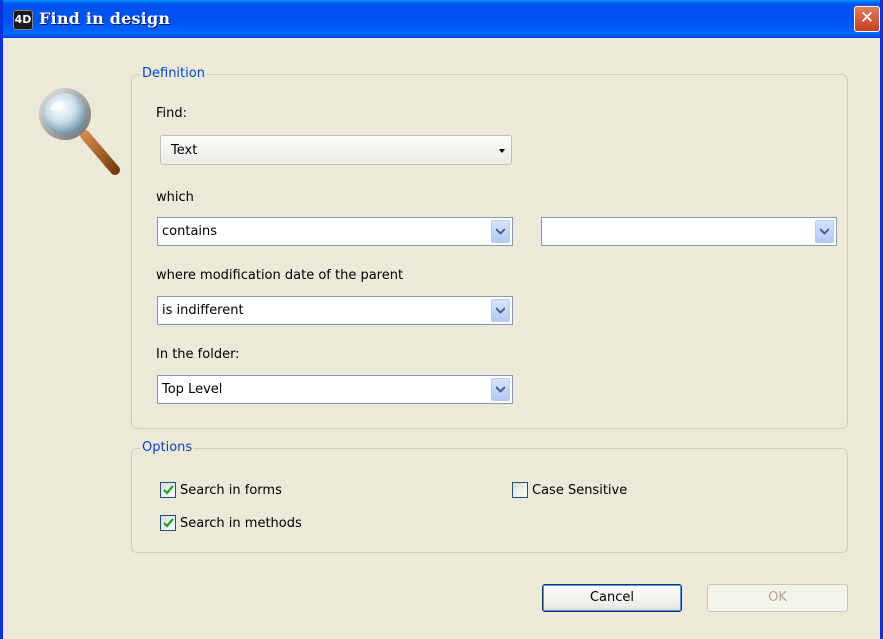  What do you see at coordinates (441, 19) in the screenshot?
I see `title-bar: 4D Find in design ✕` at bounding box center [441, 19].